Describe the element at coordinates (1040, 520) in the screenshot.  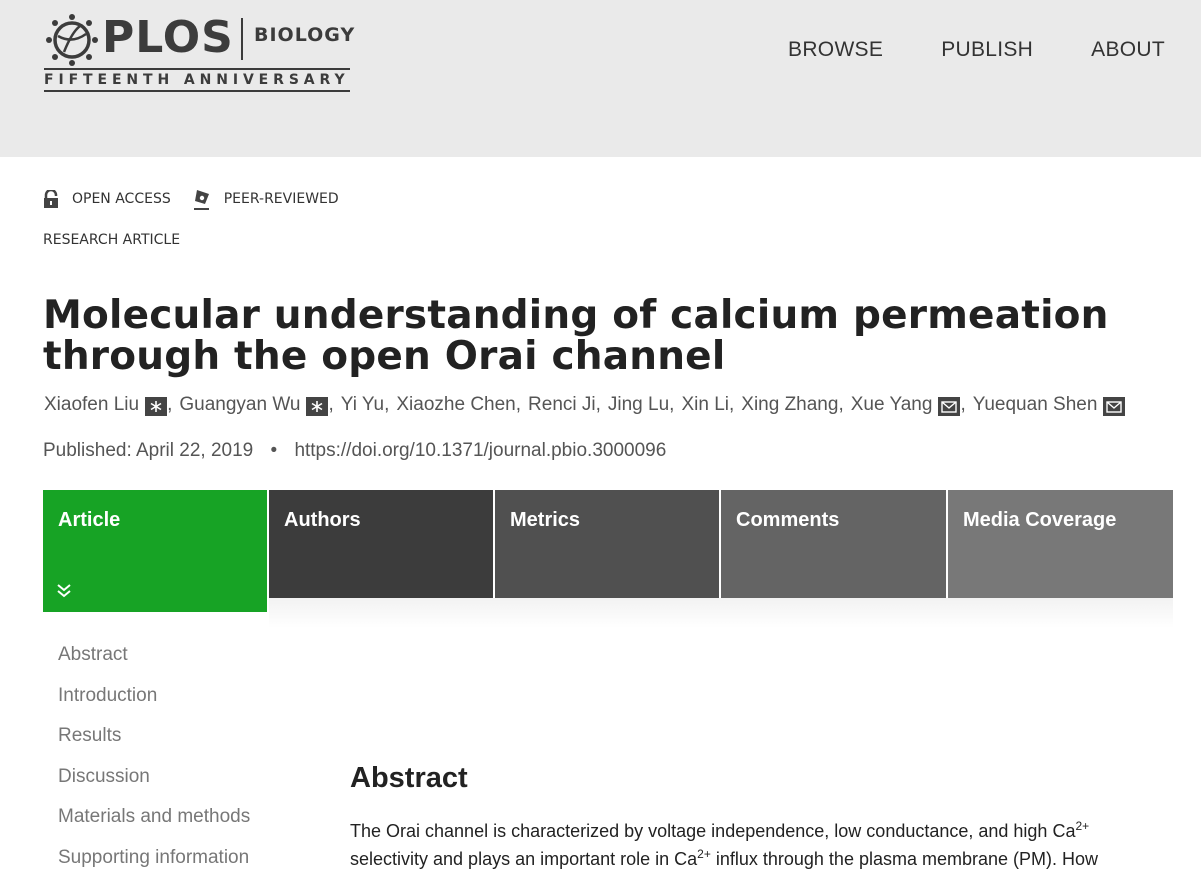
I see `tab-label: Media Coverage` at that location.